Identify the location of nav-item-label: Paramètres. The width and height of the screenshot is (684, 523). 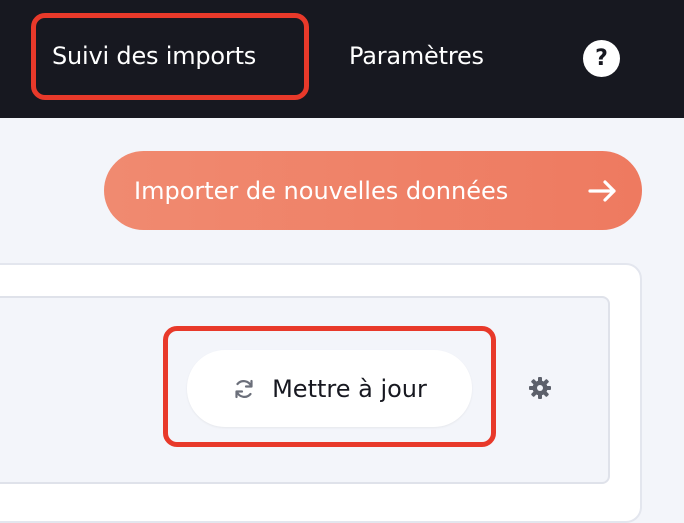
(416, 56).